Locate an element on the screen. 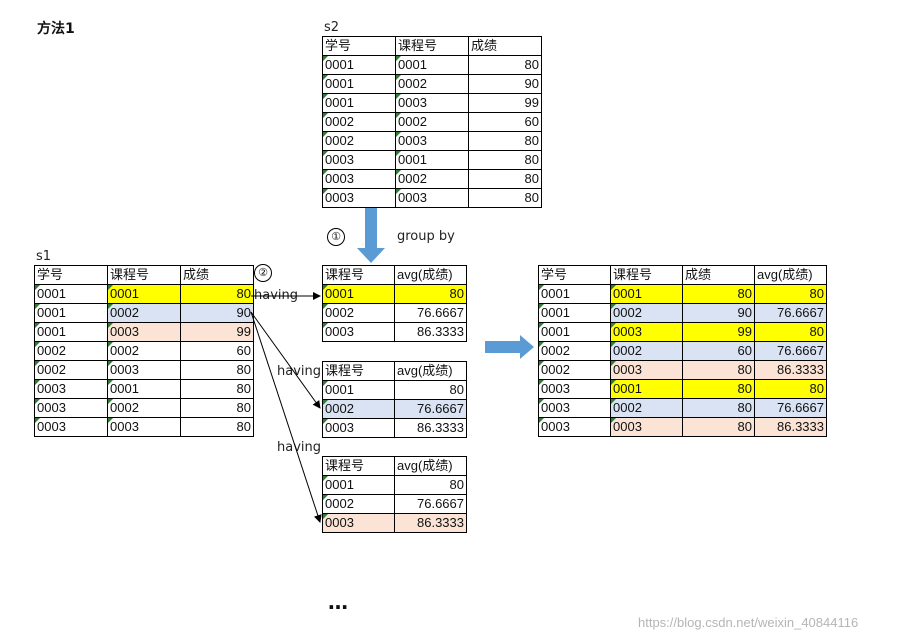  result-right-arrow is located at coordinates (509, 347).